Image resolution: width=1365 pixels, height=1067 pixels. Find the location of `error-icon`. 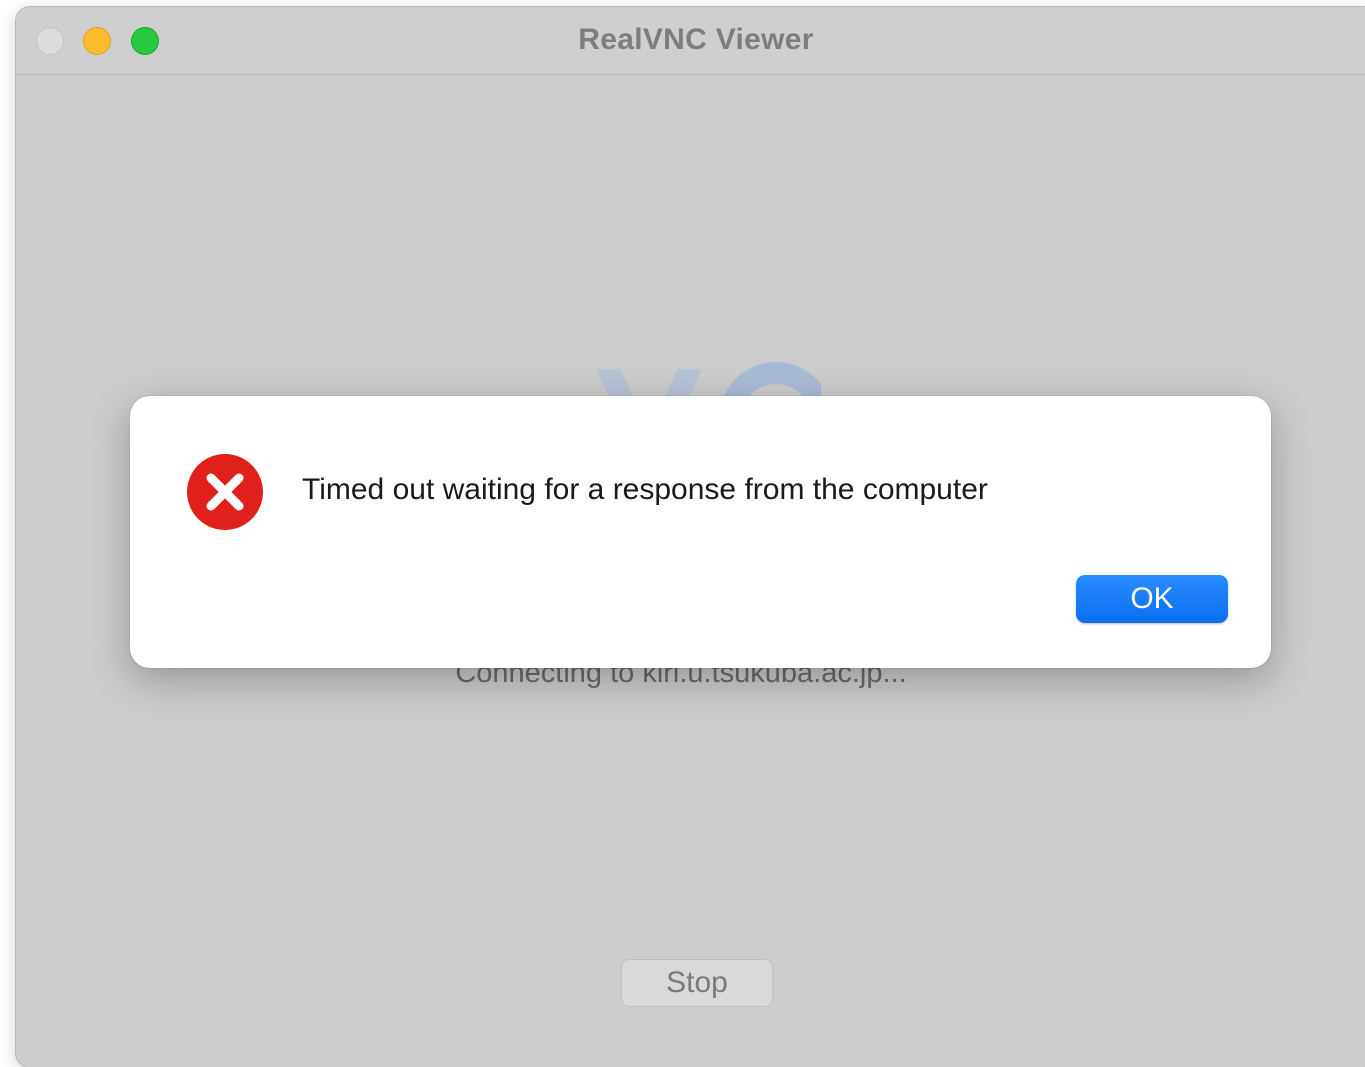

error-icon is located at coordinates (225, 492).